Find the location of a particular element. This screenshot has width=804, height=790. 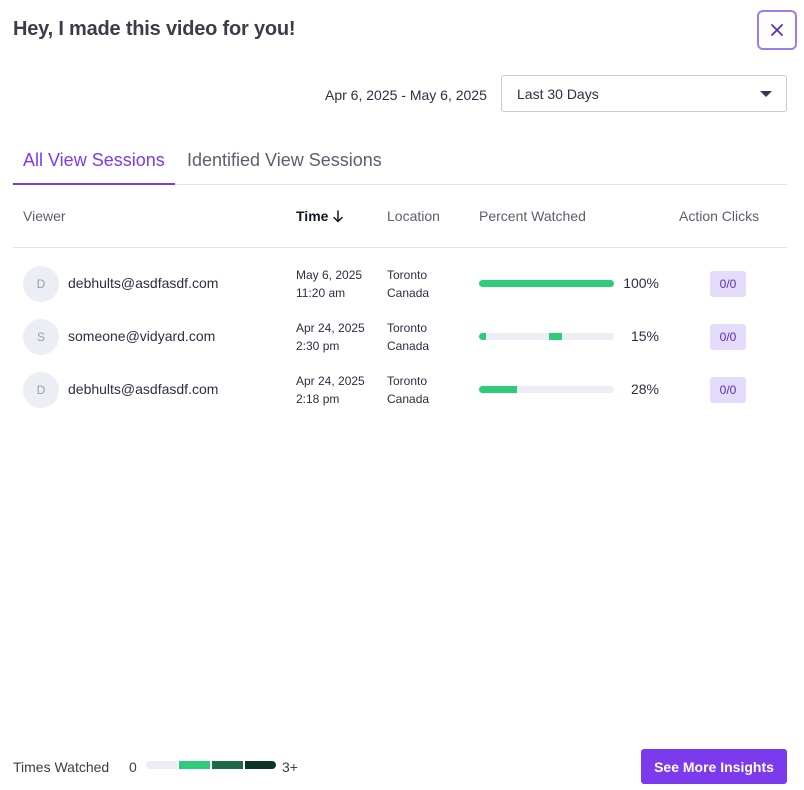

time-cell: Apr 24, 2025 2:18 pm is located at coordinates (330, 390).